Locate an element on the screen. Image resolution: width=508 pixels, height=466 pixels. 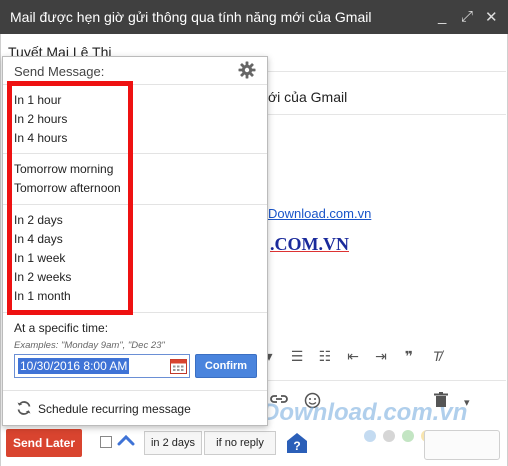
expand-icon: ⤢ is located at coordinates (467, 16).